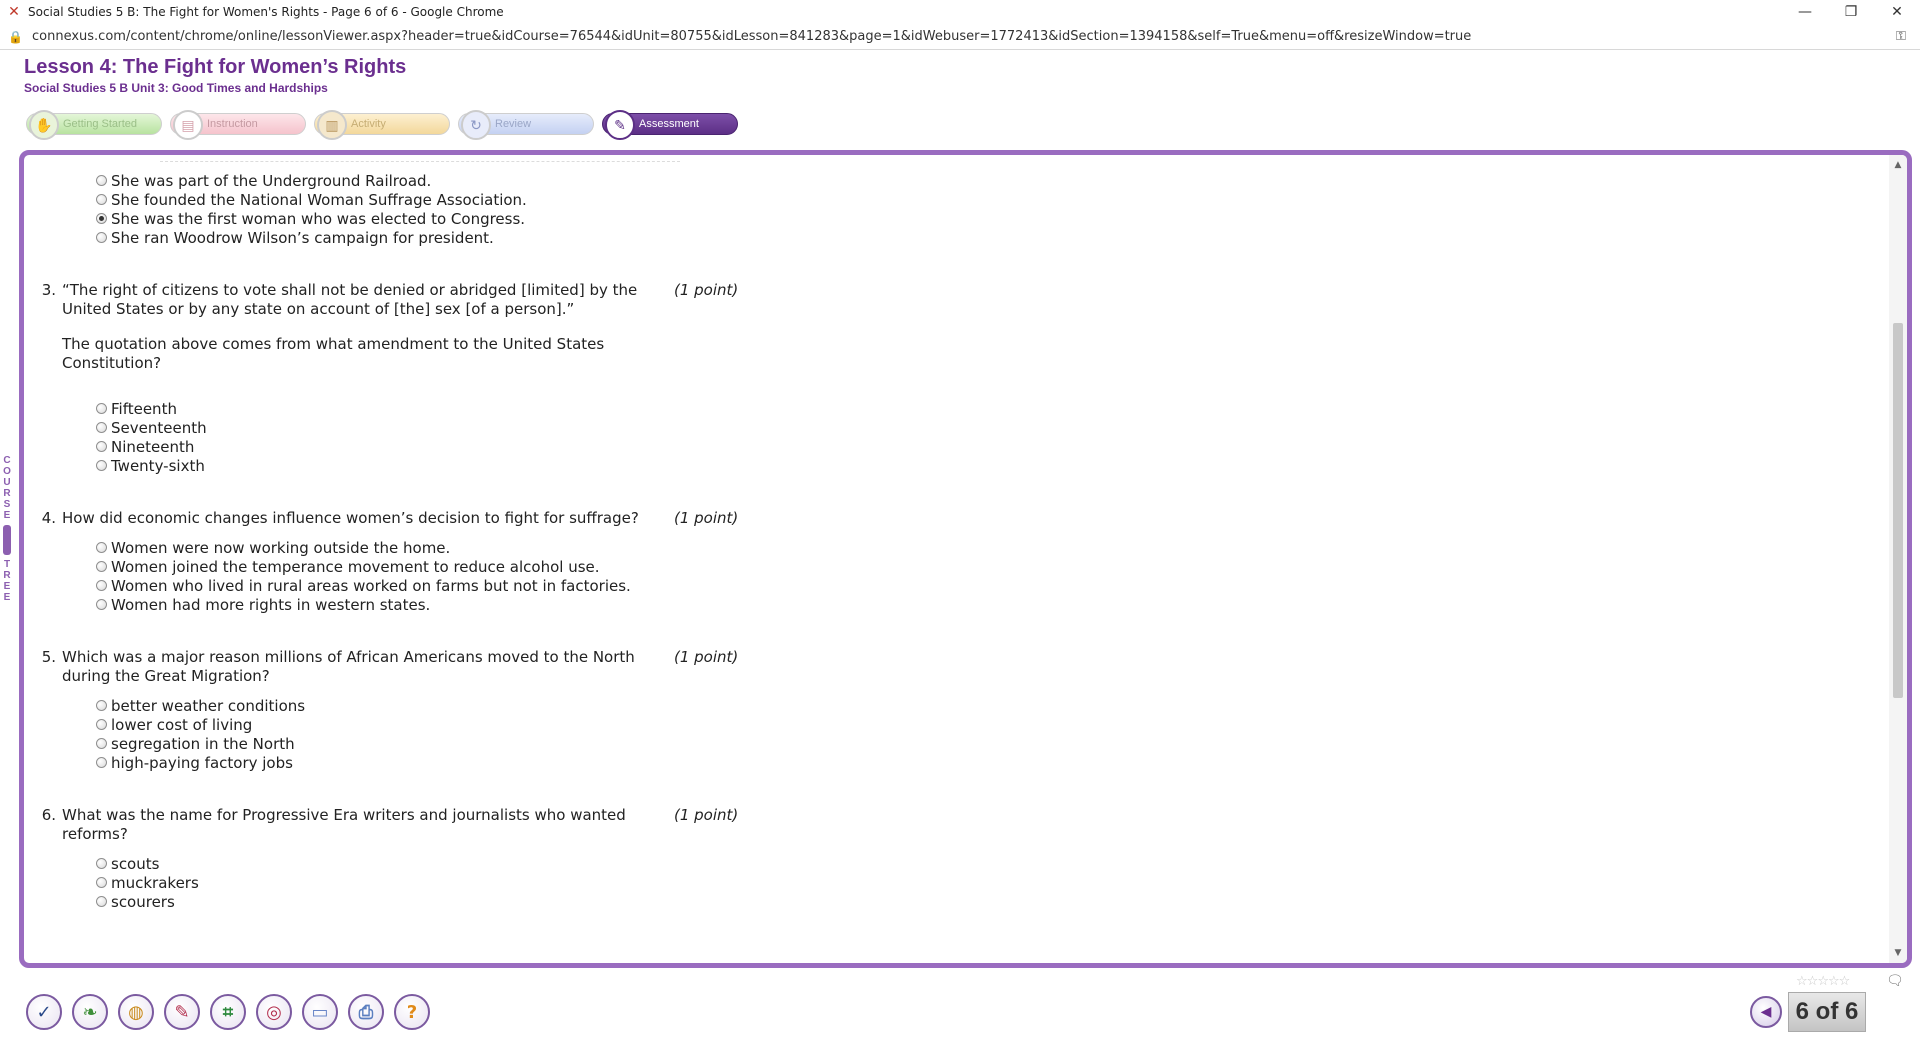 The height and width of the screenshot is (1040, 1920). I want to click on option-label: Seventeenth, so click(159, 428).